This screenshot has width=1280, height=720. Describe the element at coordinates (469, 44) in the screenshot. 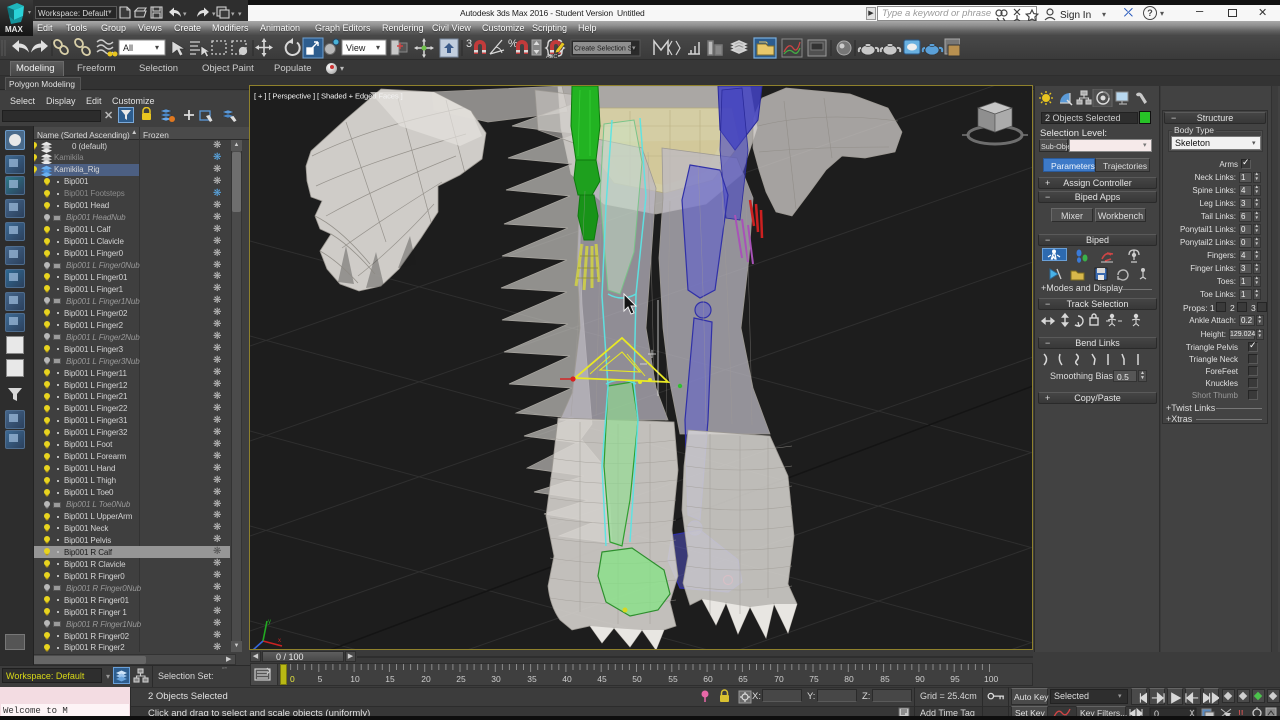

I see `svg-text: 3` at that location.